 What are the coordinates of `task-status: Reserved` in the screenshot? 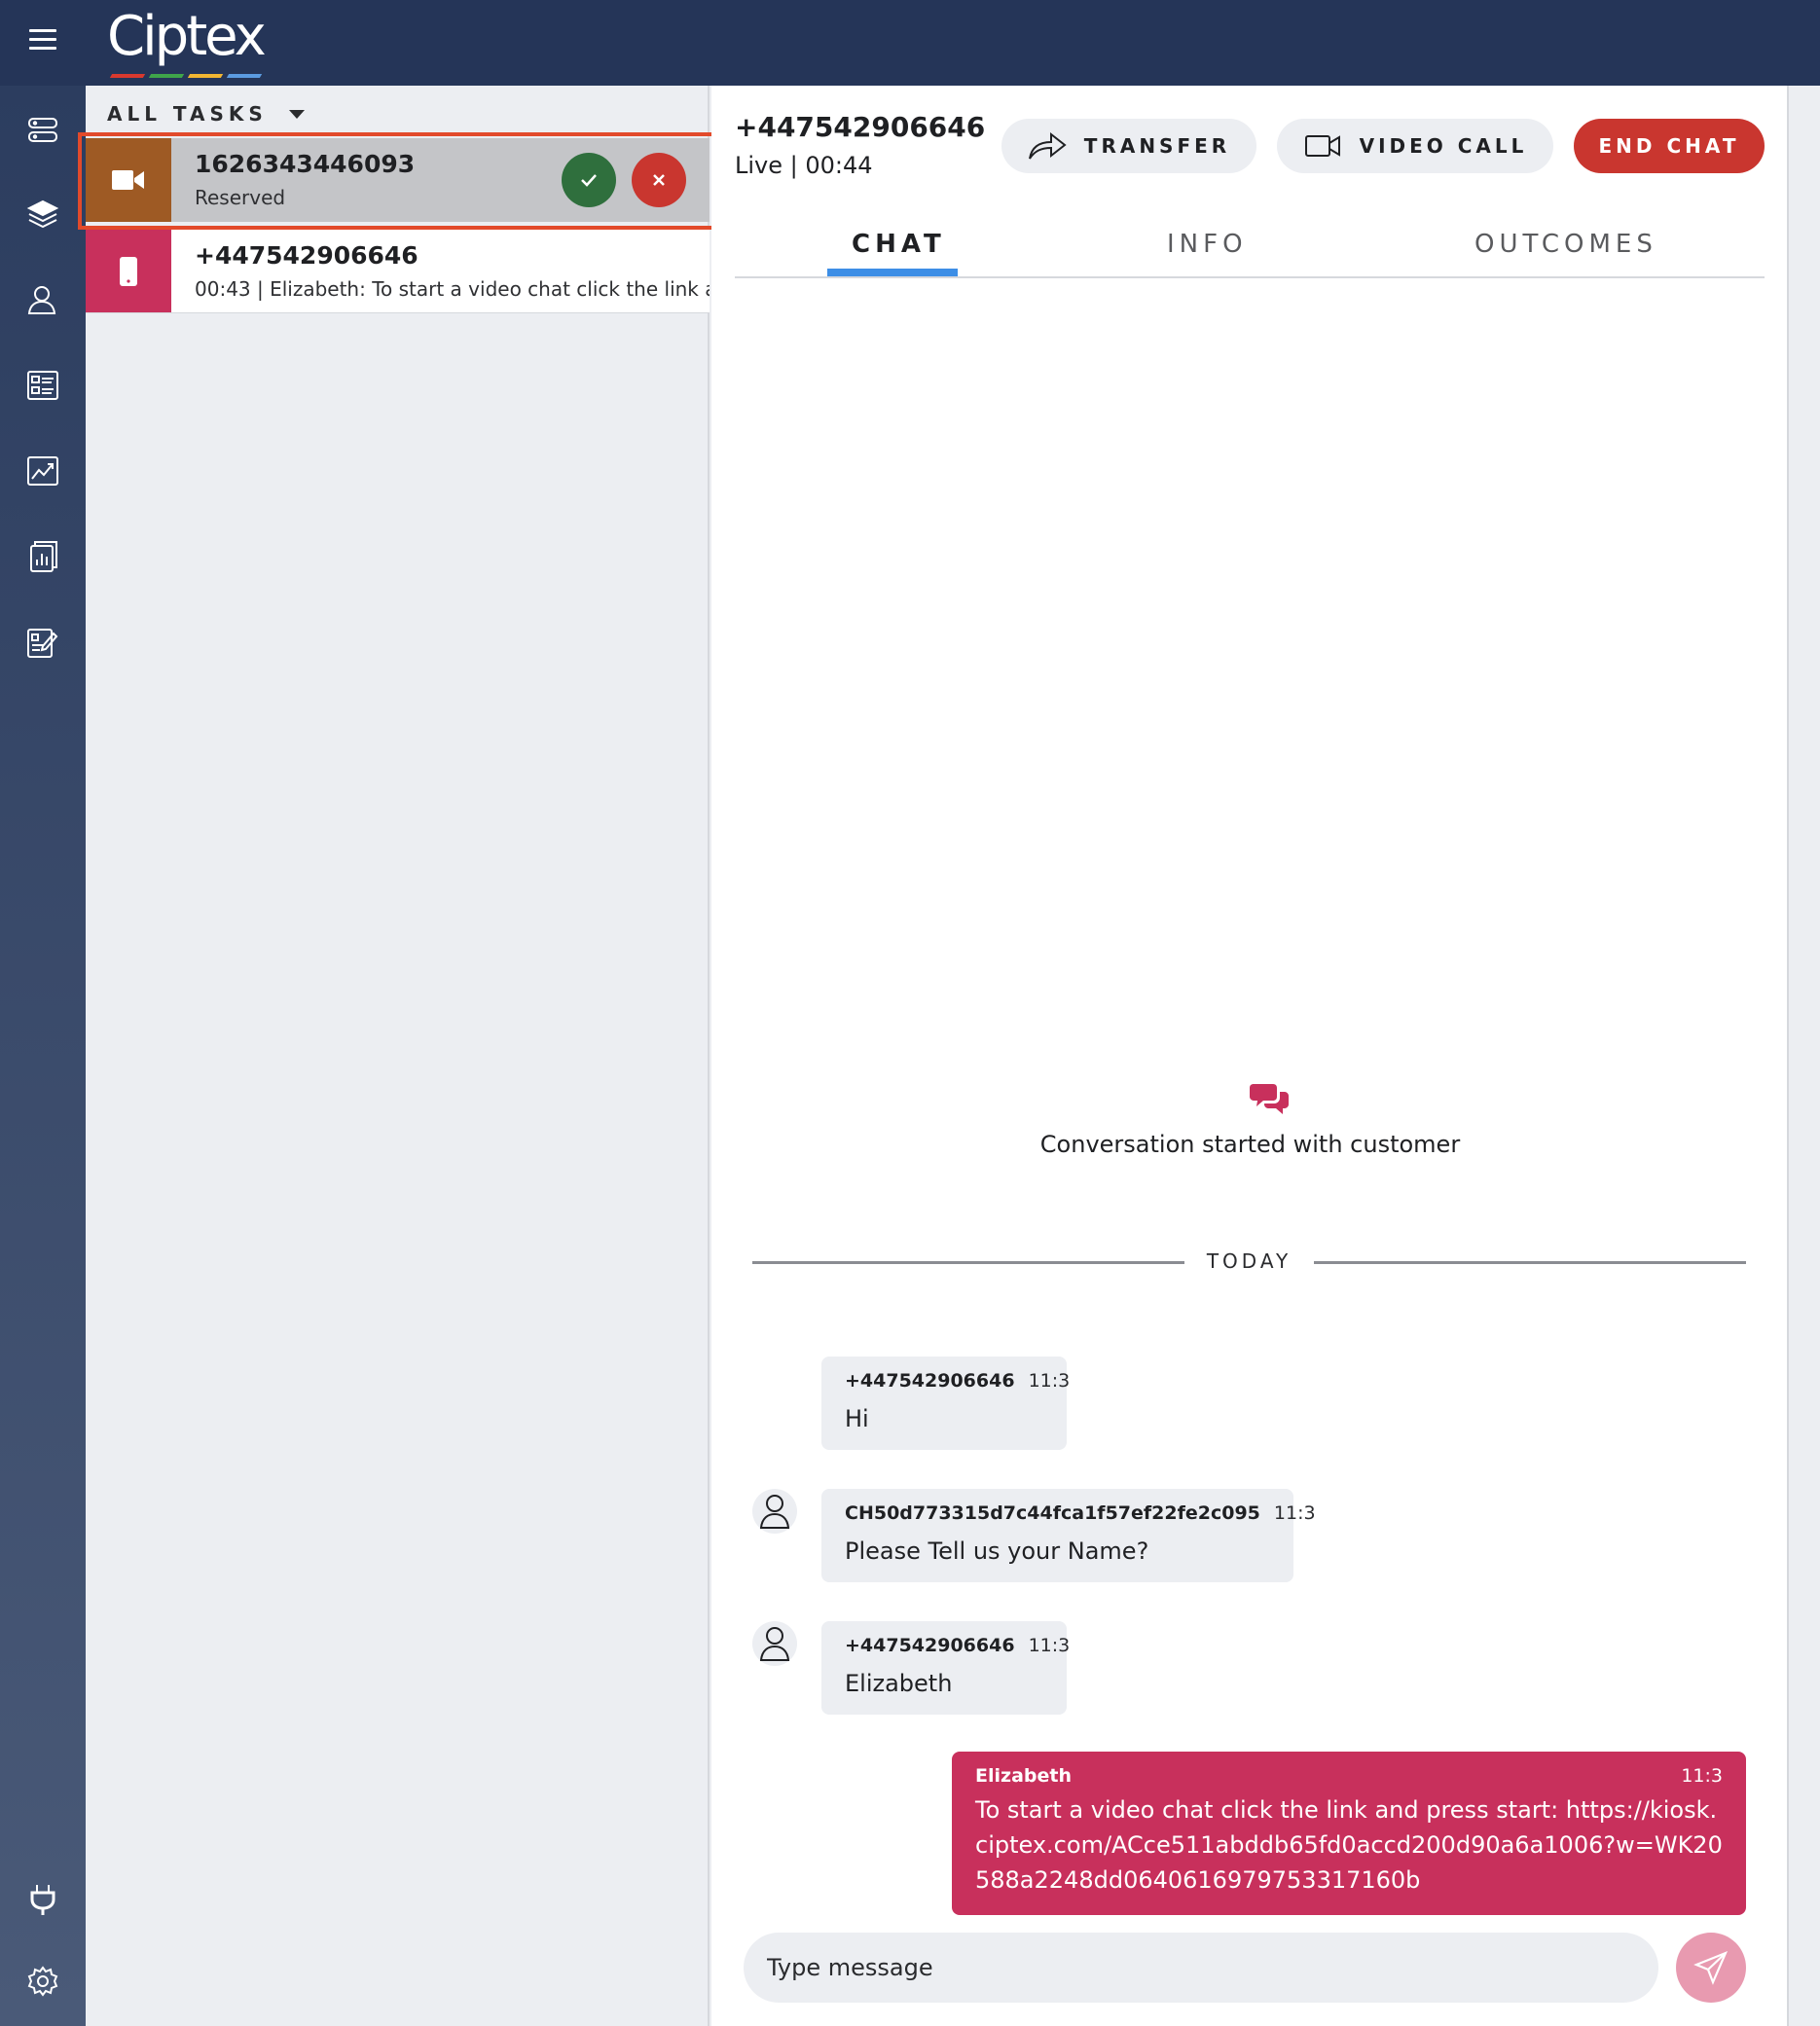 It's located at (240, 197).